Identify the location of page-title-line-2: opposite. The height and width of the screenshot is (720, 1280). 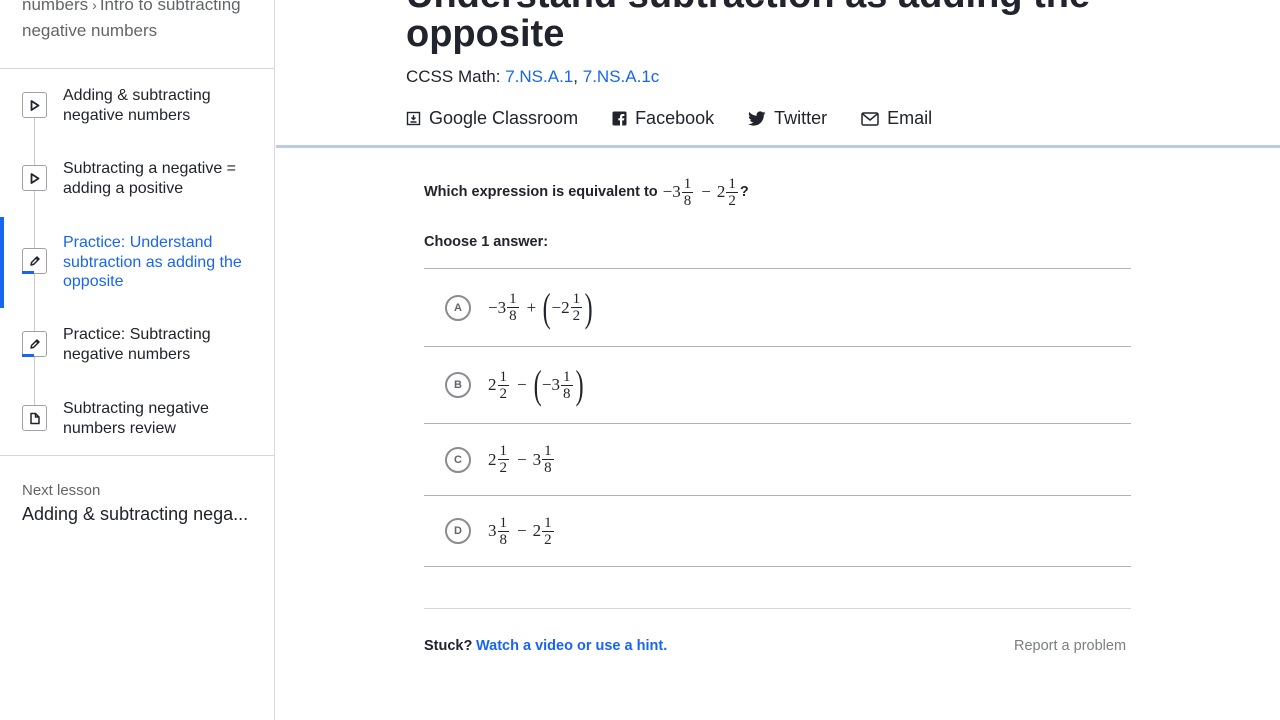
(485, 34).